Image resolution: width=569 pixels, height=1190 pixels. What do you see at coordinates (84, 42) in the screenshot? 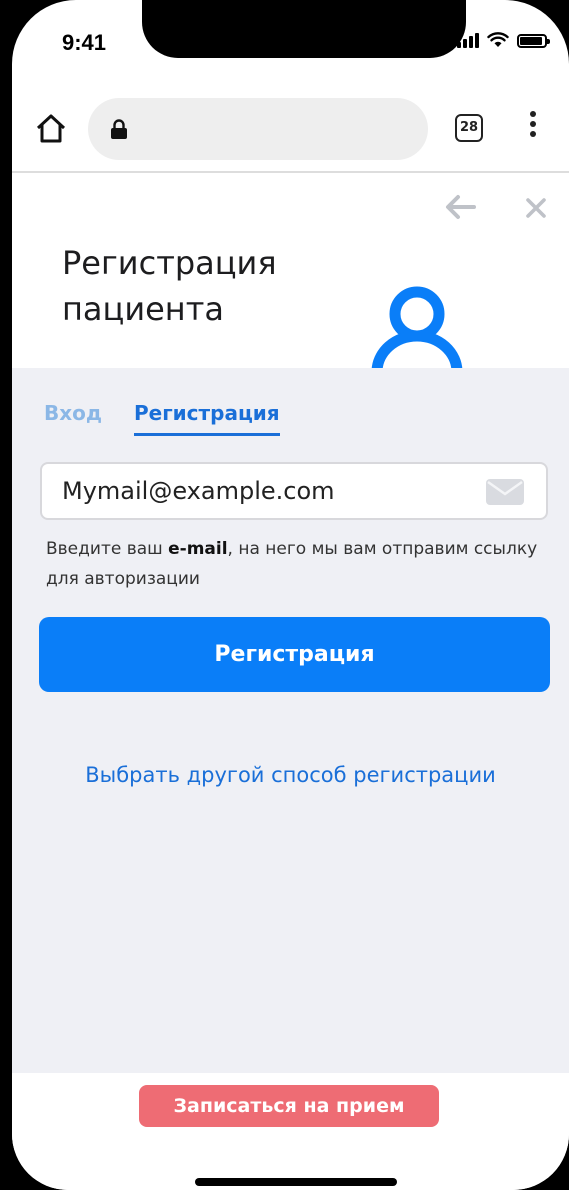
I see `status-time: 9:41` at bounding box center [84, 42].